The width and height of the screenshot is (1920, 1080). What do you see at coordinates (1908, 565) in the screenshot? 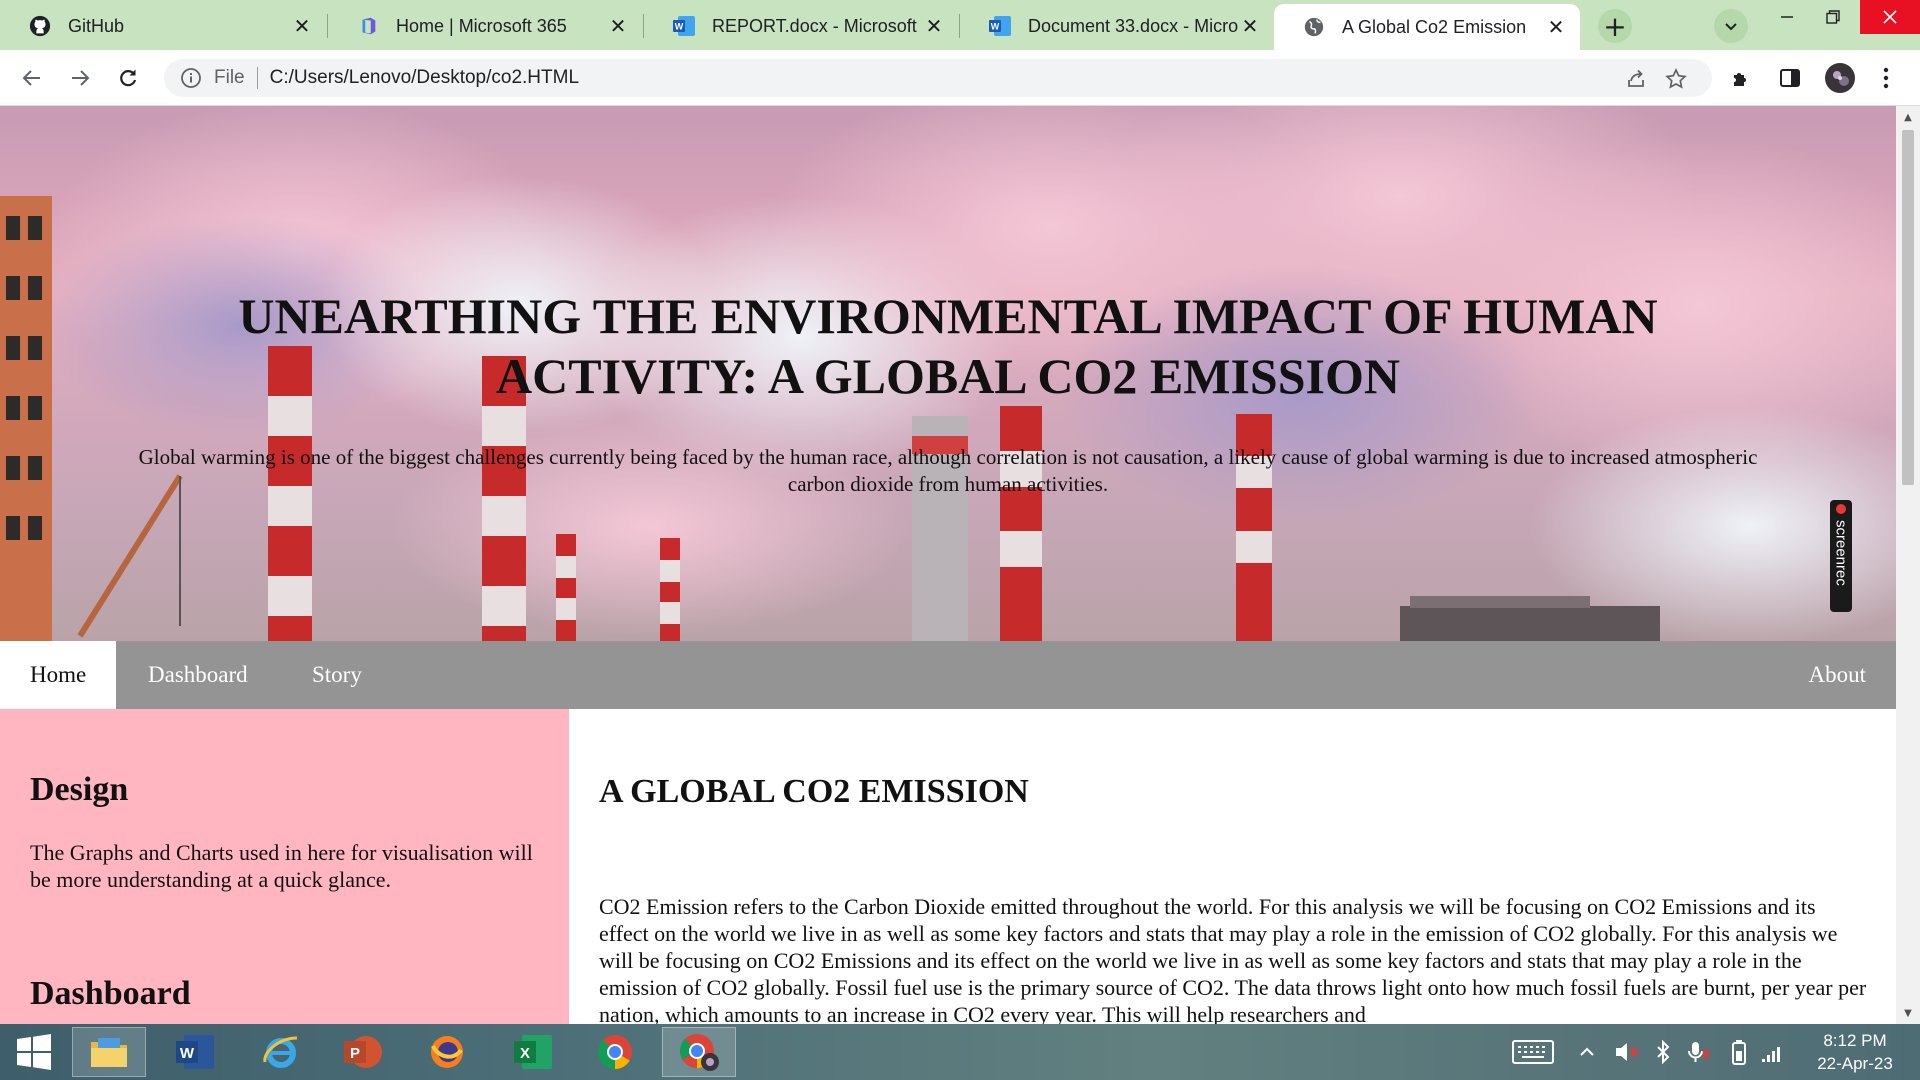
I see `page-scrollbar: ▲ ▼` at bounding box center [1908, 565].